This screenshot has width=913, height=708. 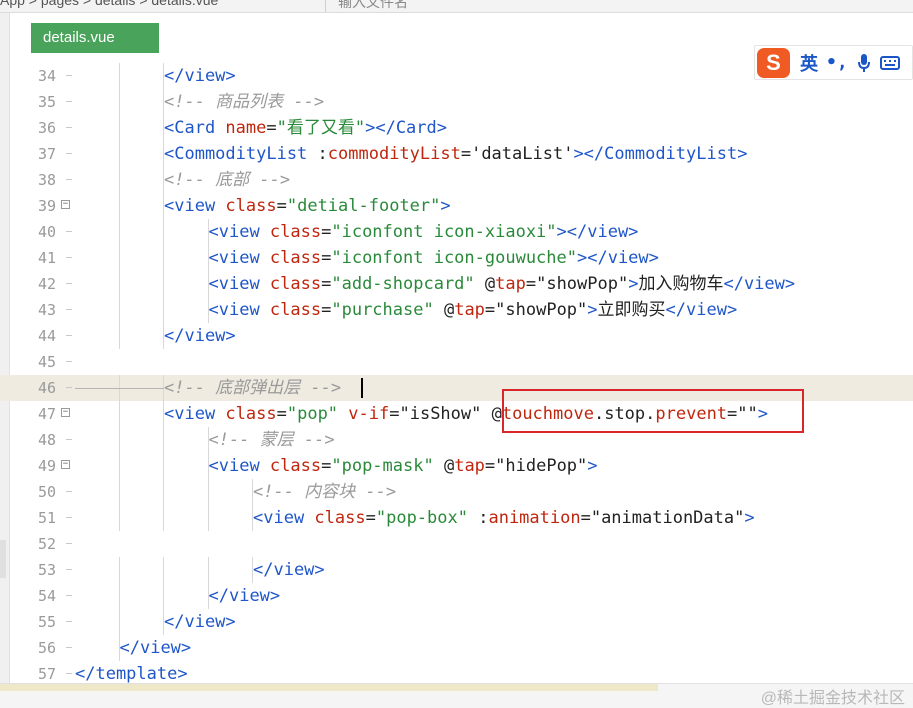 I want to click on code-token: v-if, so click(x=369, y=414).